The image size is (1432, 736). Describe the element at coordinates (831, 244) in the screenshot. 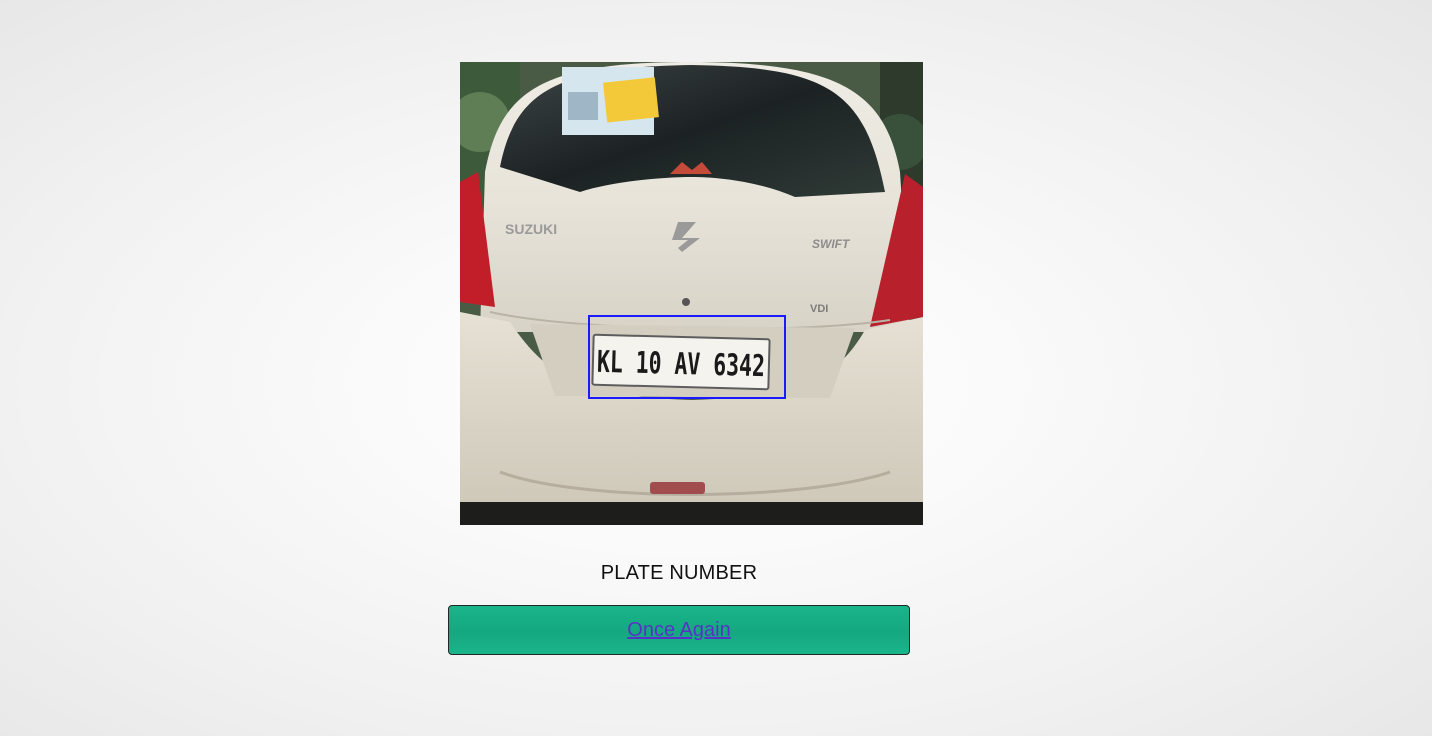

I see `badge-right: SWIFT` at that location.